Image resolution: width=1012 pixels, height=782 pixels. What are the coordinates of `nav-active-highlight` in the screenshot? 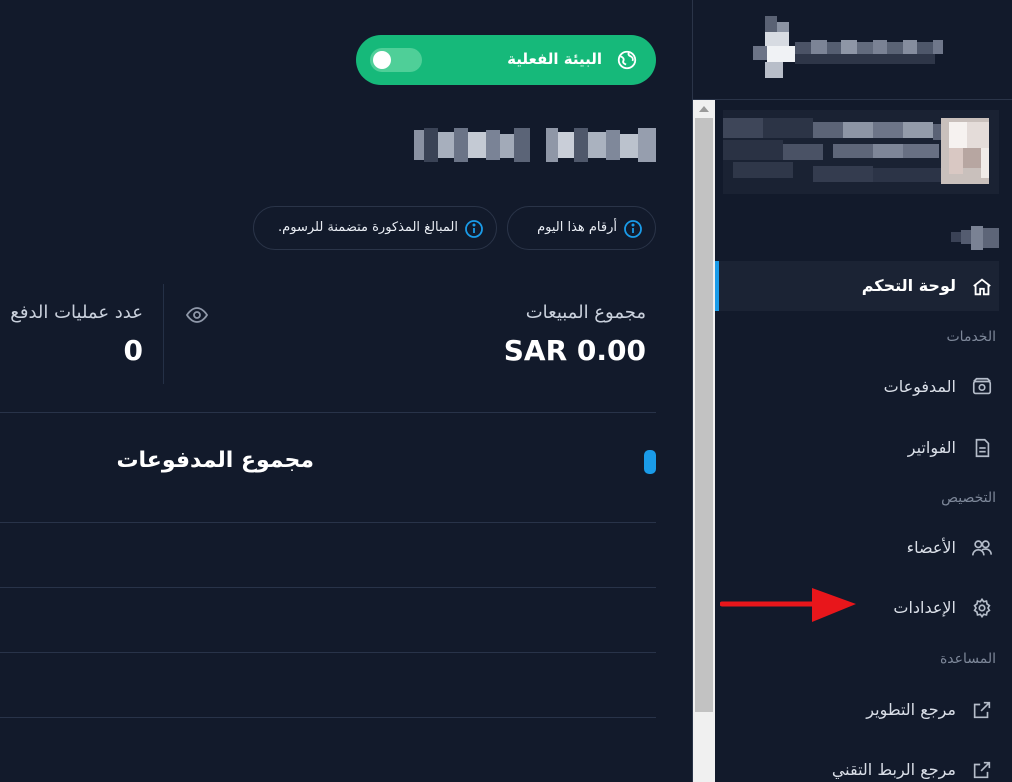 It's located at (857, 286).